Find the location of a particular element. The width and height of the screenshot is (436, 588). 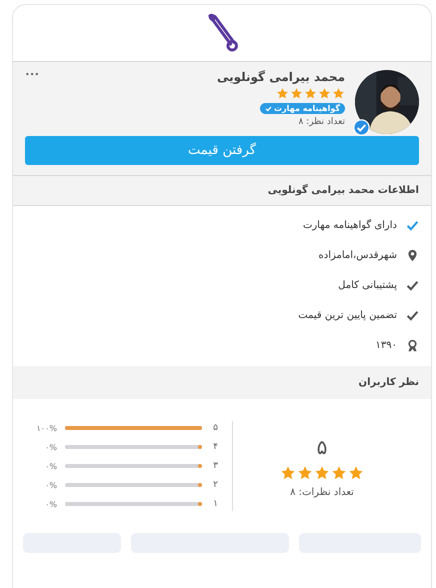

review-count: تعداد نظر: ۸ is located at coordinates (321, 122).